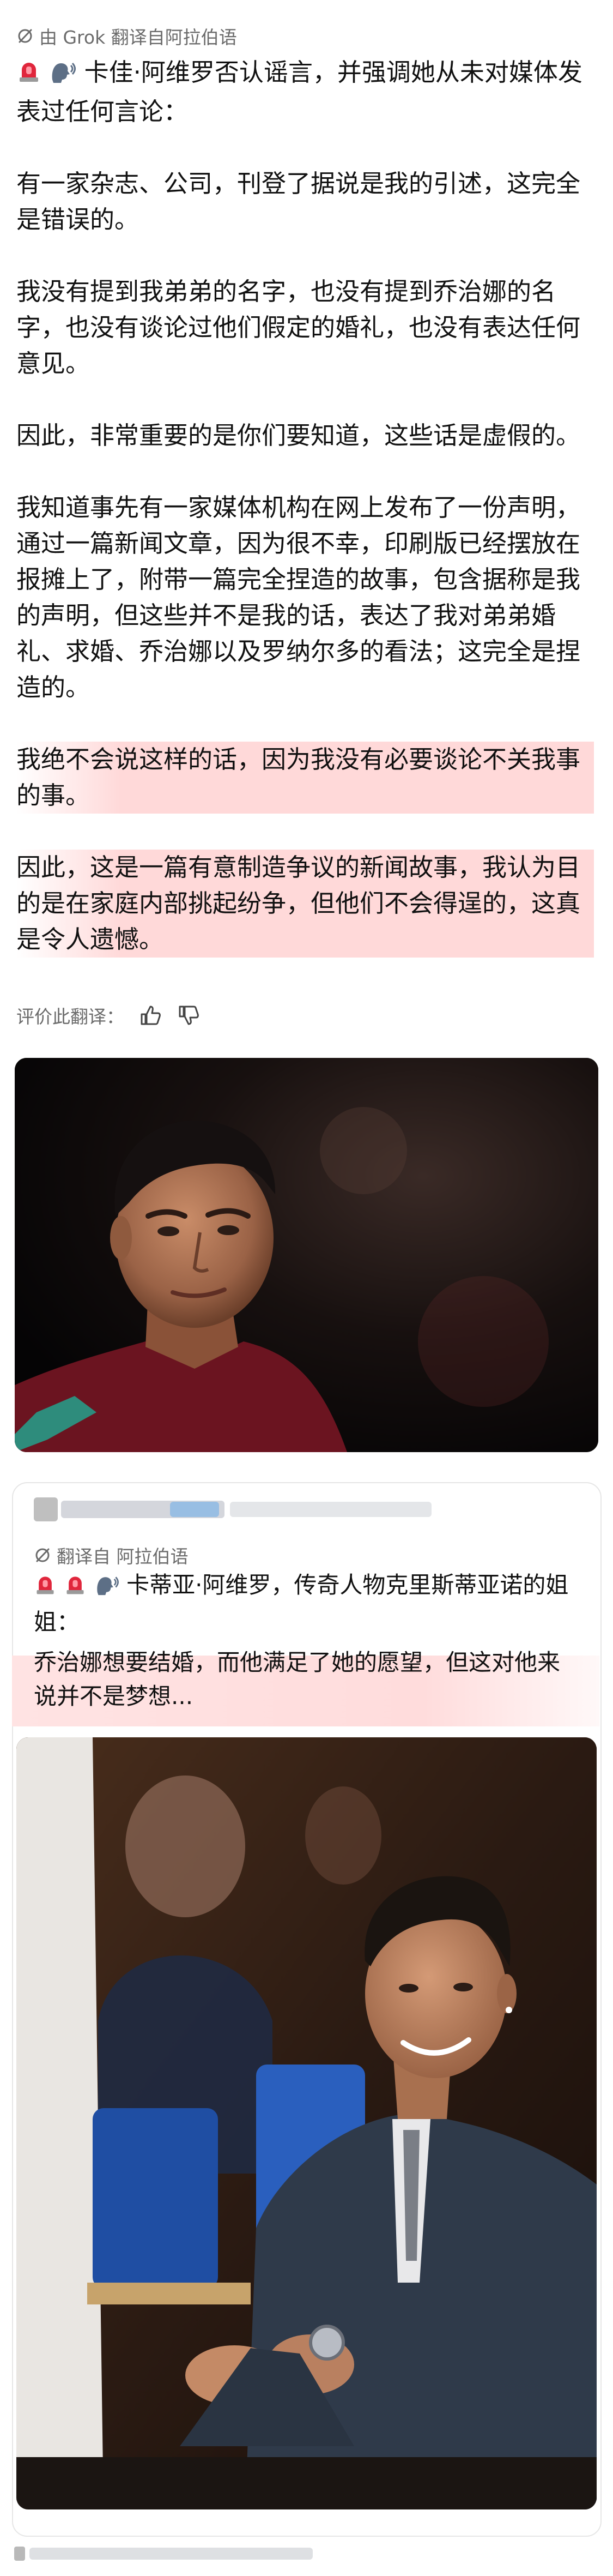 The image size is (613, 2576). I want to click on post-paragraph-4: 因此，非常重要的是你们要知道，这些话是虚假的。, so click(298, 435).